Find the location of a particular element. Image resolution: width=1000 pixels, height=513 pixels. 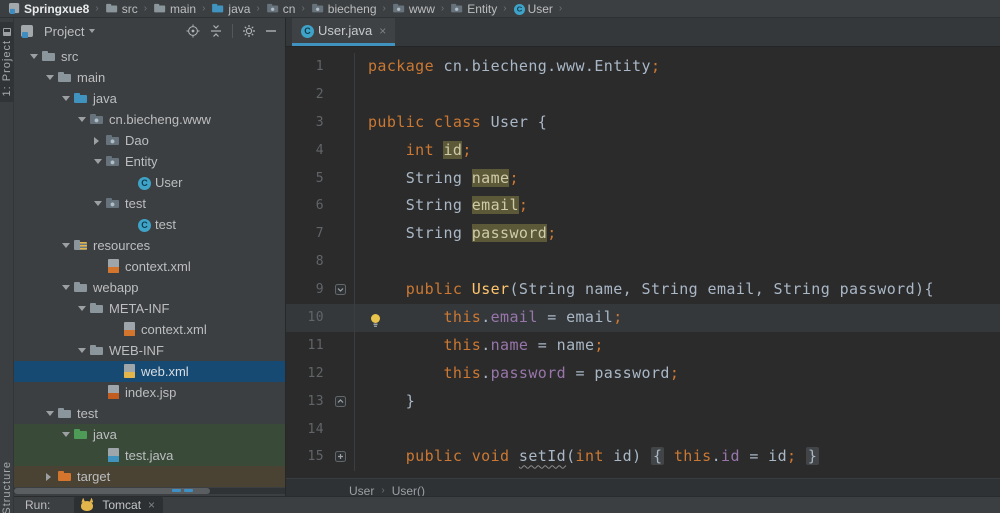

project-panel-title: Project is located at coordinates (64, 31).